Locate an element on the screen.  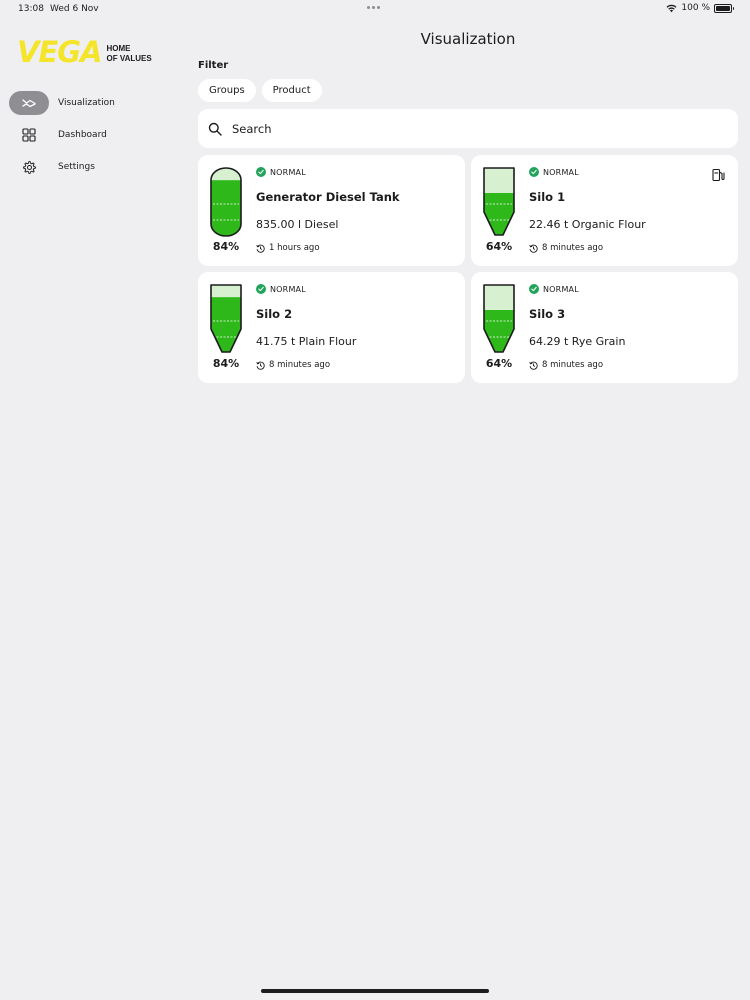
tank-name: Silo 2 is located at coordinates (274, 314).